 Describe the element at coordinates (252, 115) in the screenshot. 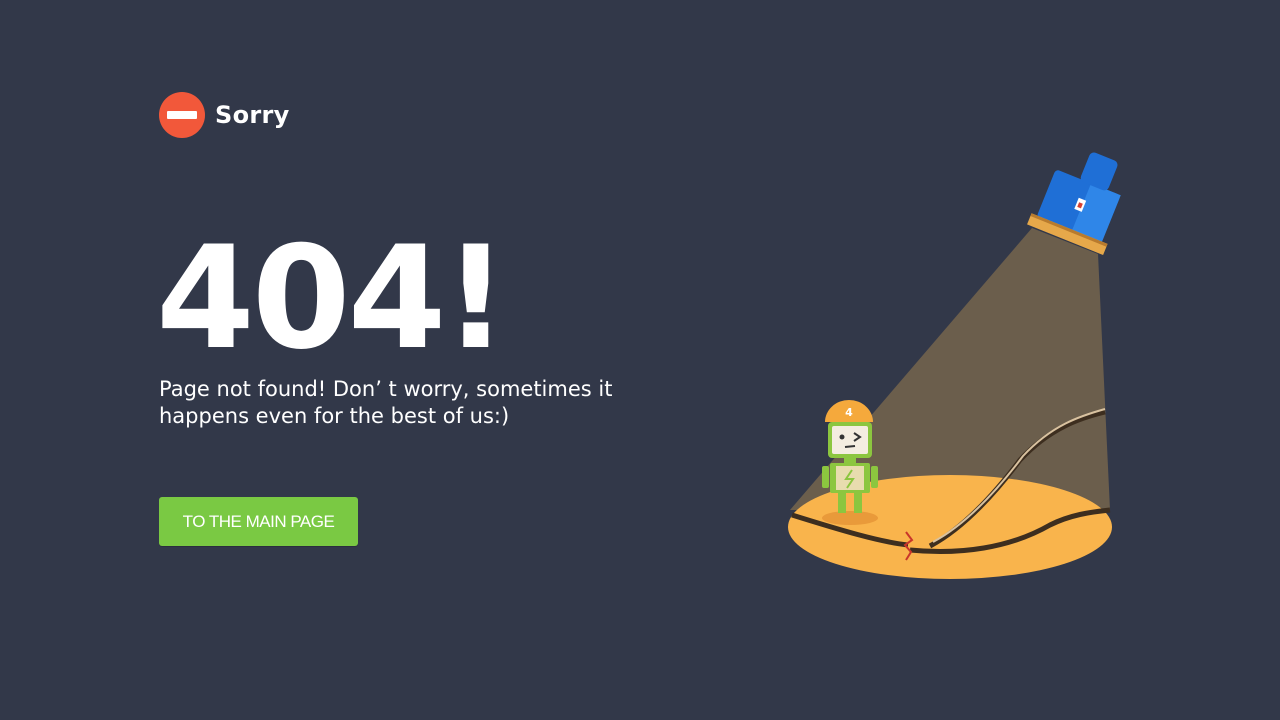

I see `sorry-title: Sorry` at that location.